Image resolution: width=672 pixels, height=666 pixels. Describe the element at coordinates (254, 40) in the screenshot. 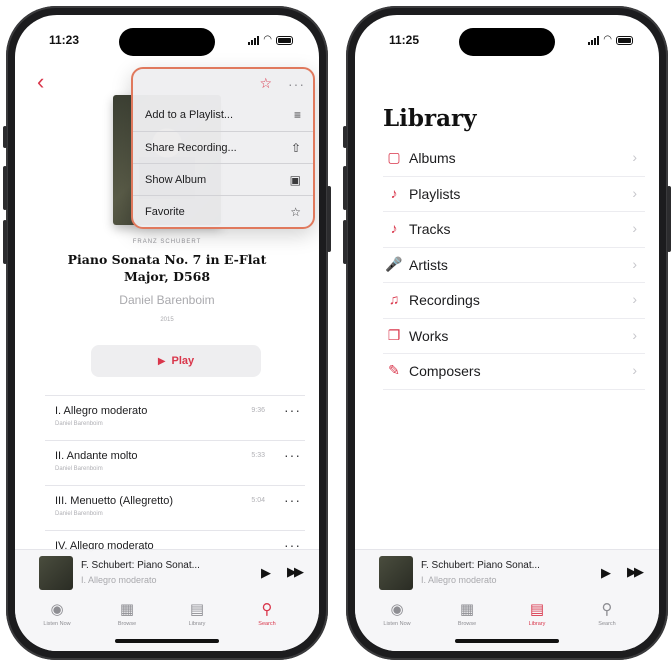

I see `signal-icon` at that location.